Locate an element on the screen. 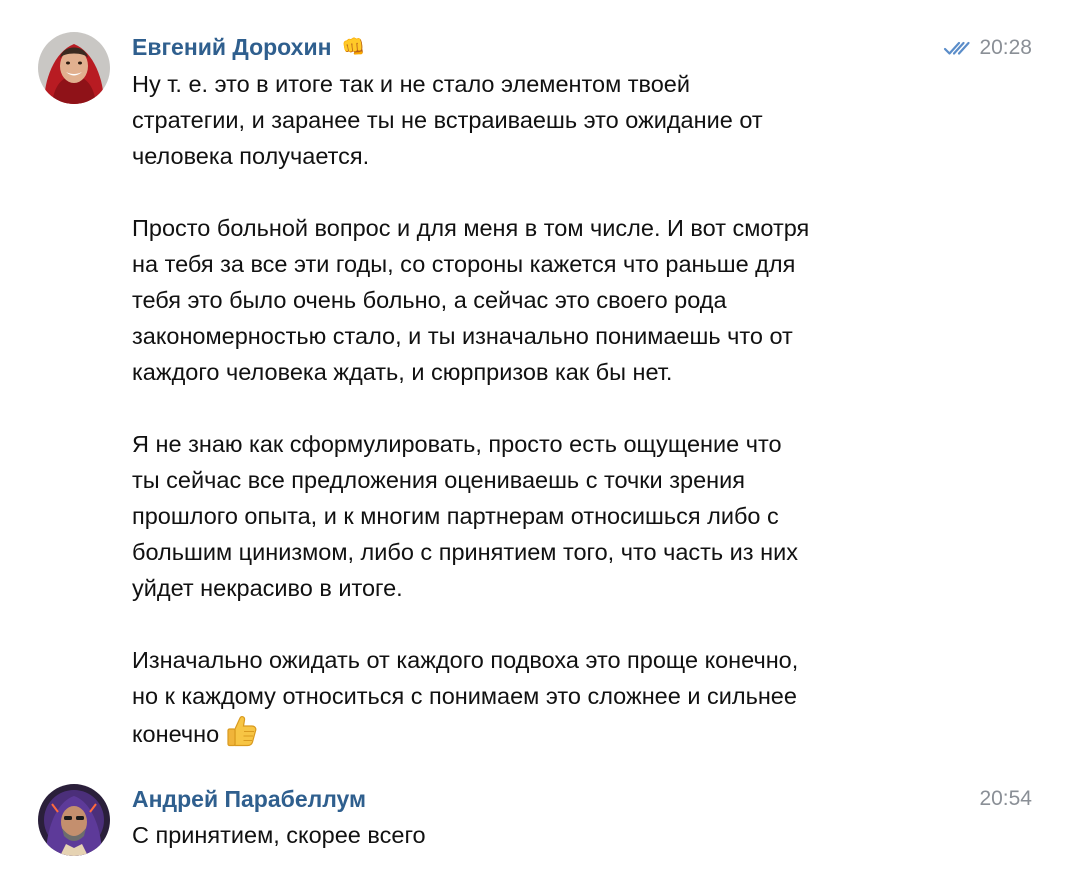 Image resolution: width=1068 pixels, height=890 pixels. message-meta: 20:54 is located at coordinates (1005, 799).